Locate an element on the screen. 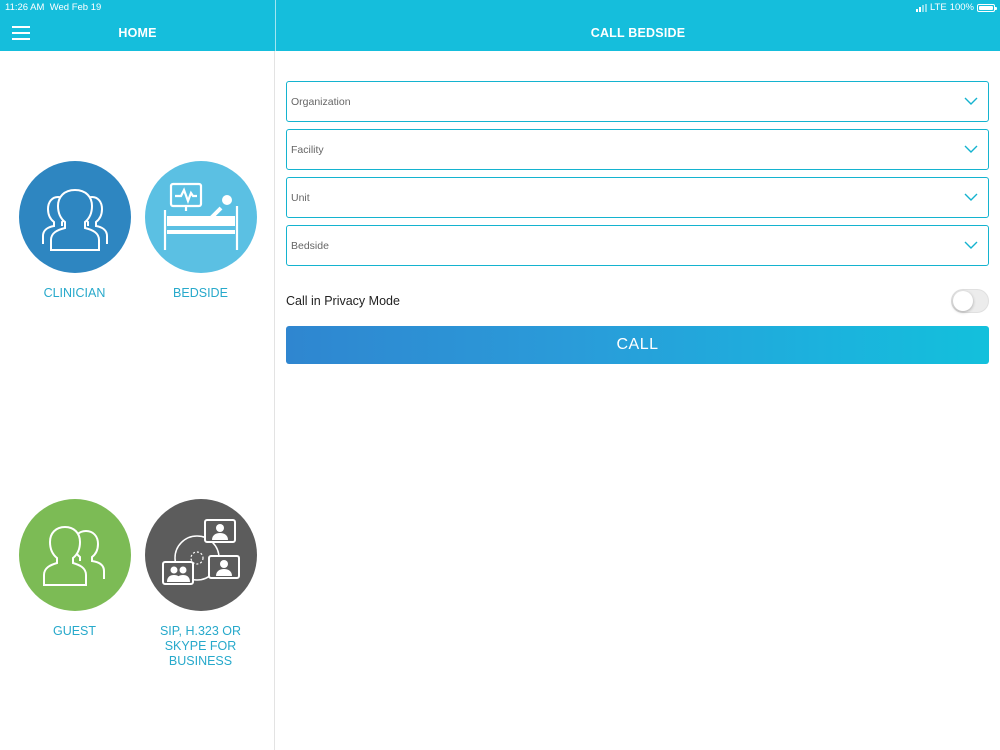 The width and height of the screenshot is (1000, 750). call-button: CALL is located at coordinates (637, 345).